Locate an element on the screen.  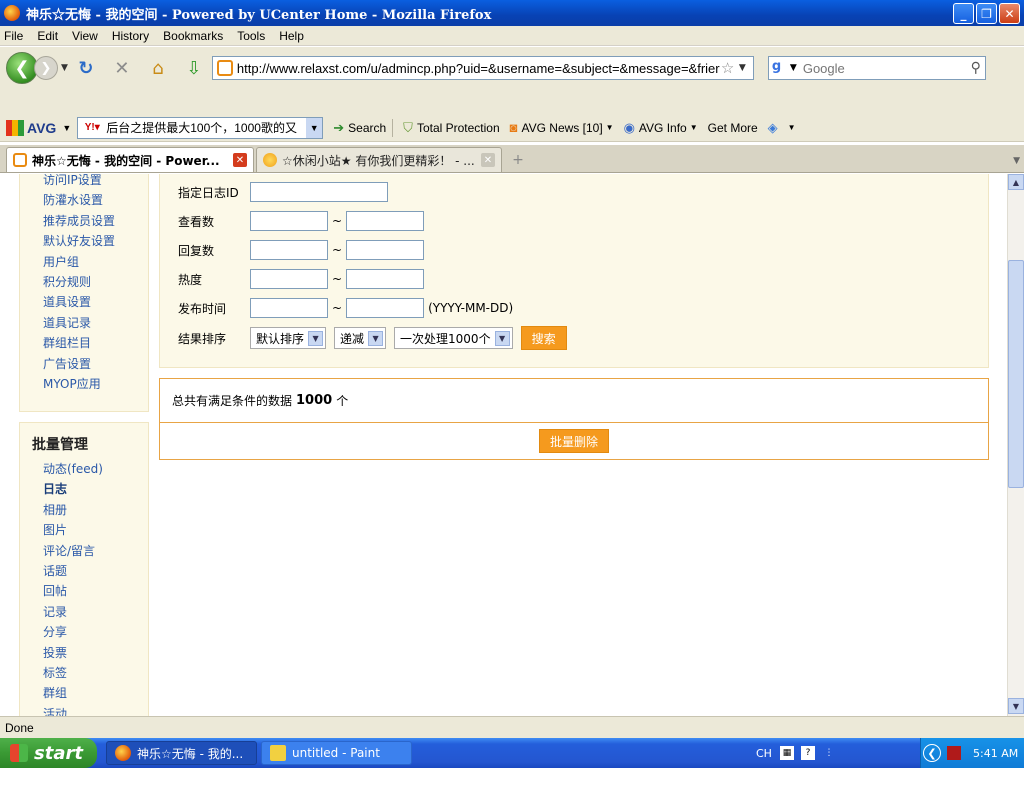
yahoo-icon: Y!▾ is located at coordinates (92, 127).